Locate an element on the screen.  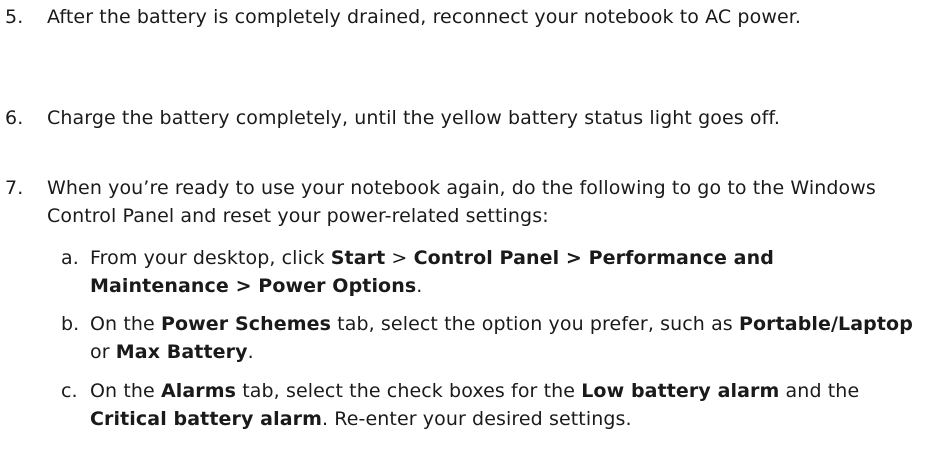
text-run: tab, select the check boxes for the is located at coordinates (409, 391).